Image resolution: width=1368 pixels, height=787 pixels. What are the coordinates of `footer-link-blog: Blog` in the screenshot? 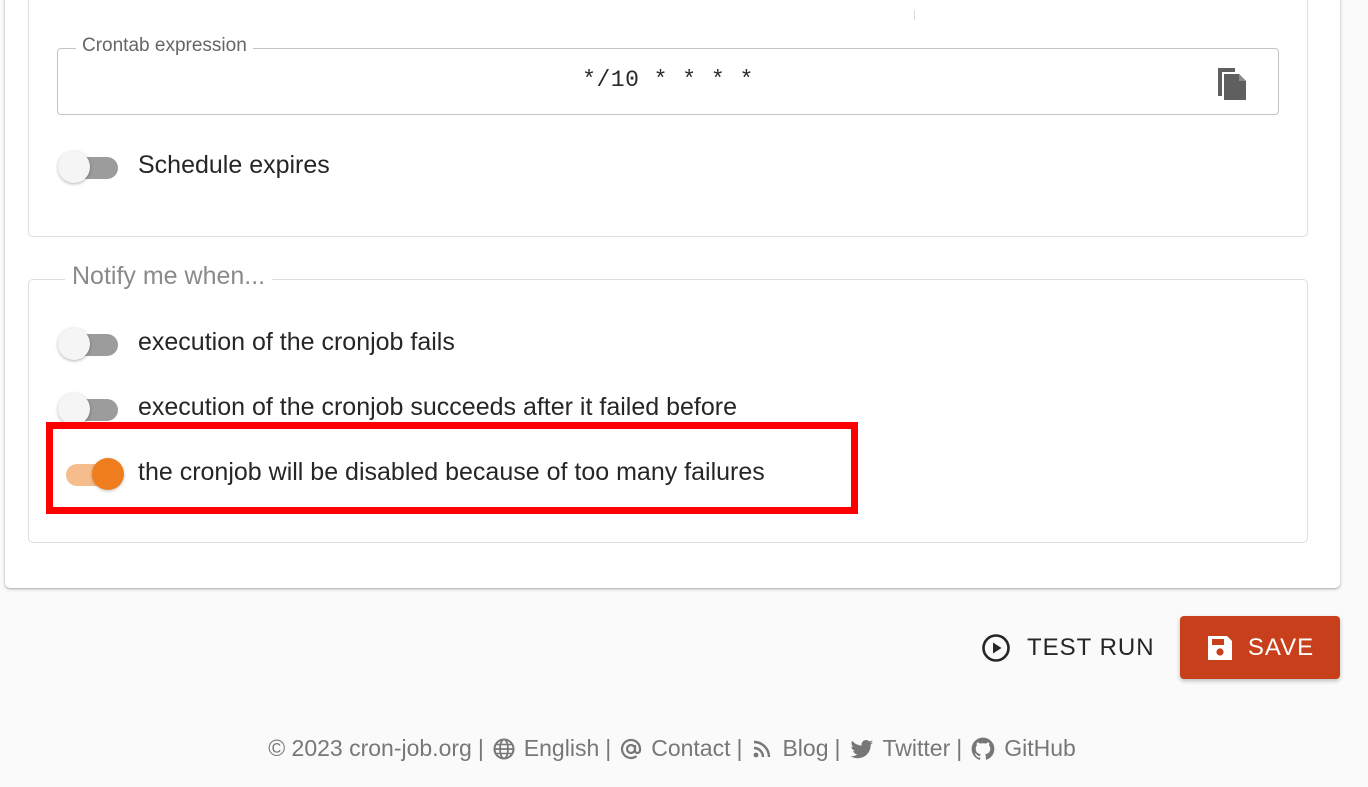 It's located at (789, 748).